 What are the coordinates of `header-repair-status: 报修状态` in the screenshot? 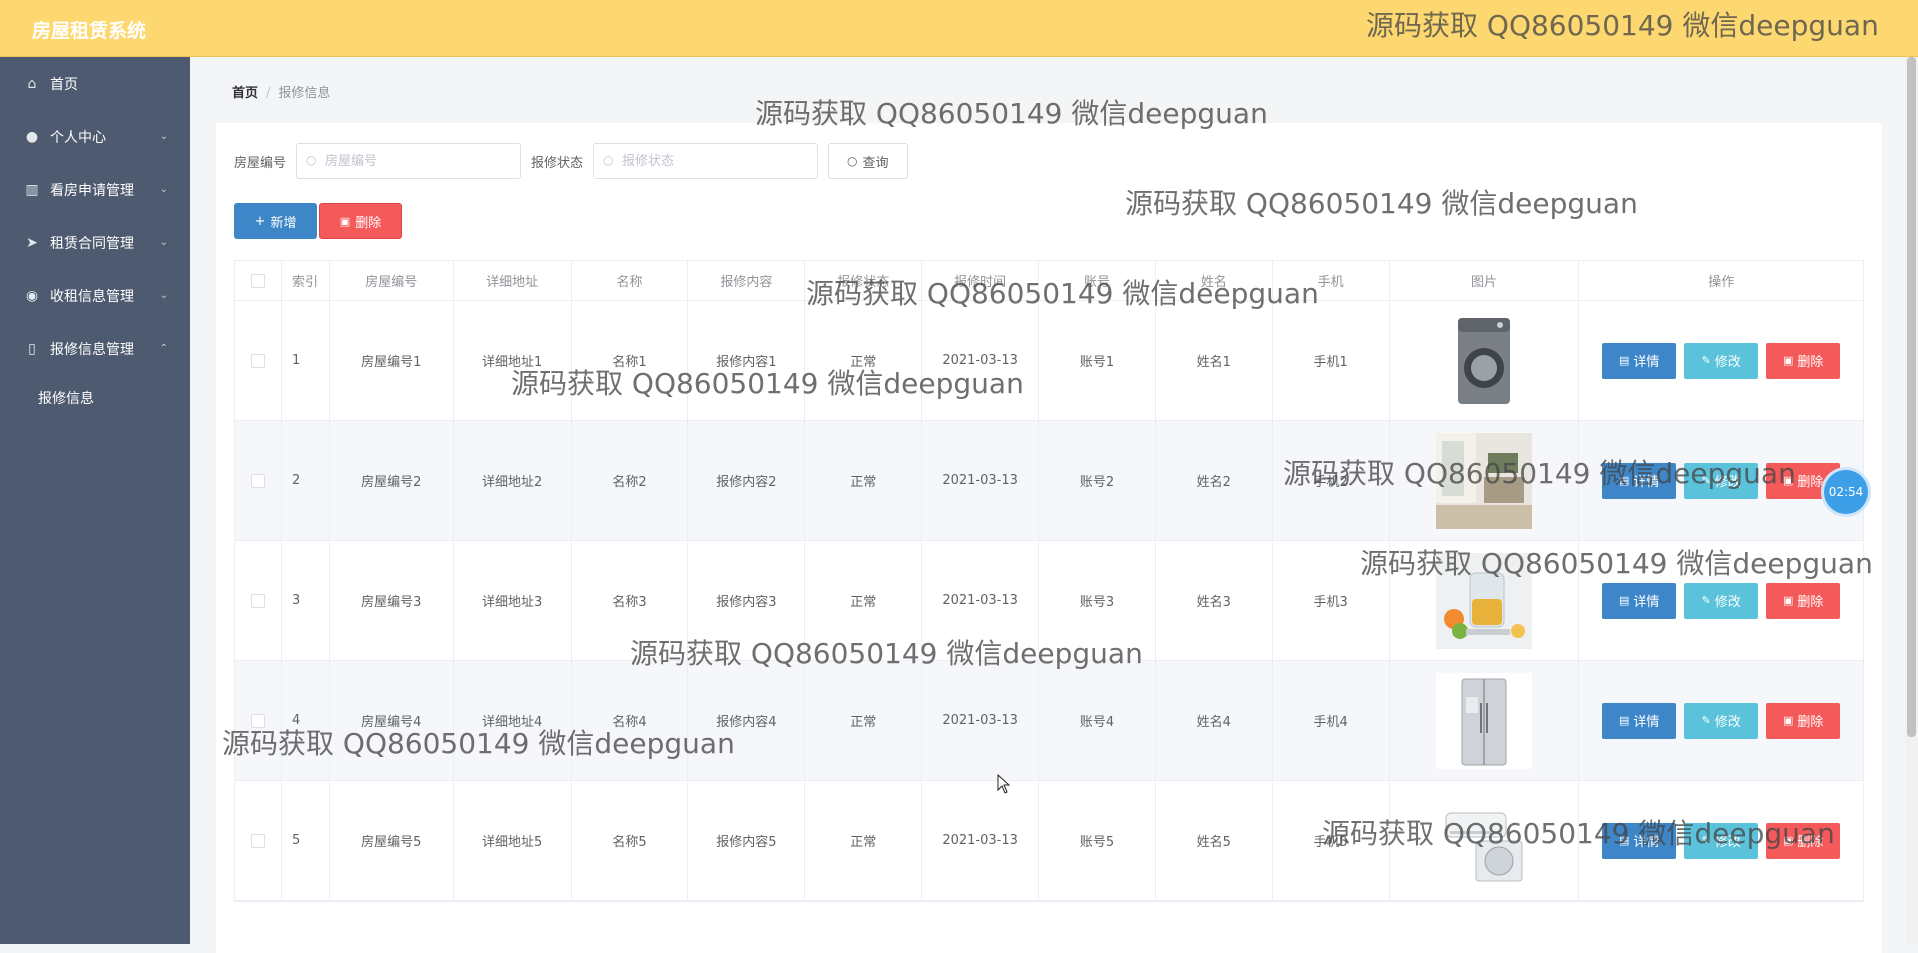 It's located at (864, 280).